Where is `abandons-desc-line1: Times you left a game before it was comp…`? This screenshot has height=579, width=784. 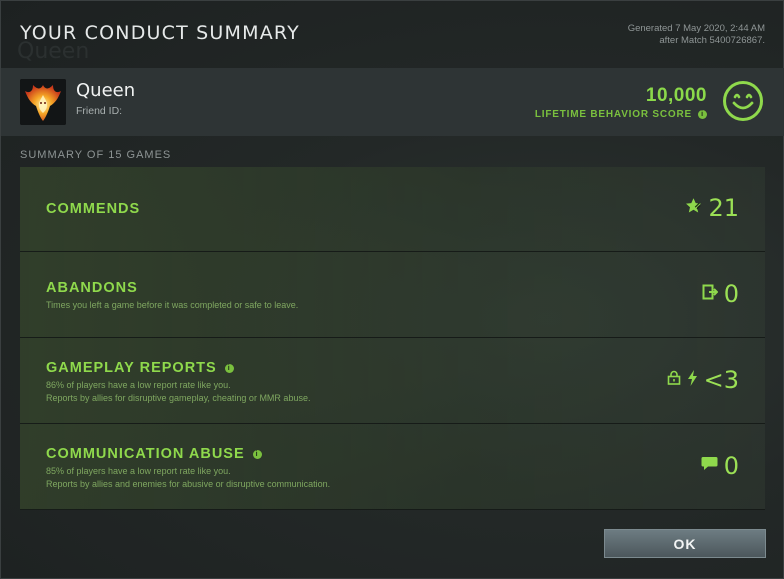
abandons-desc-line1: Times you left a game before it was comp… is located at coordinates (172, 305).